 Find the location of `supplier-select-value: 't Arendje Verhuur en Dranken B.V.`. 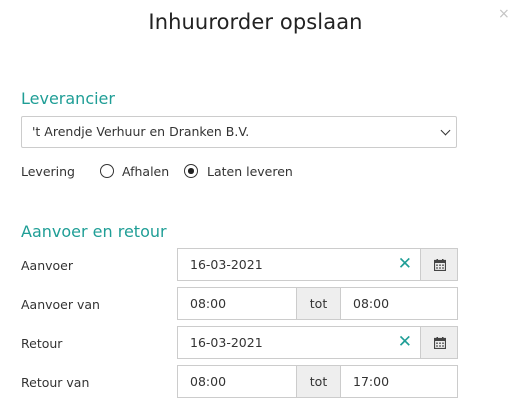

supplier-select-value: 't Arendje Verhuur en Dranken B.V. is located at coordinates (141, 131).